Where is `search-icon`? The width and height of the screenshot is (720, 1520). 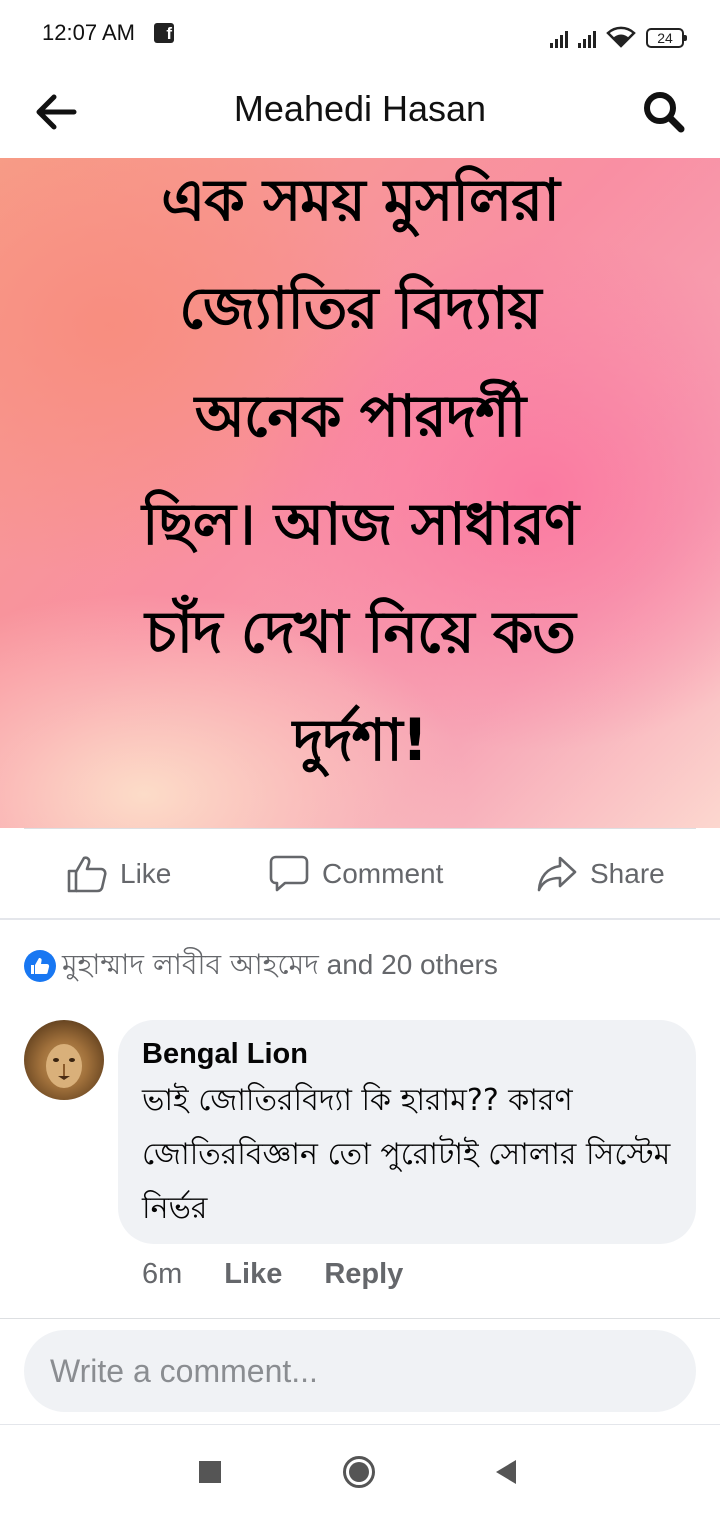
search-icon is located at coordinates (664, 112).